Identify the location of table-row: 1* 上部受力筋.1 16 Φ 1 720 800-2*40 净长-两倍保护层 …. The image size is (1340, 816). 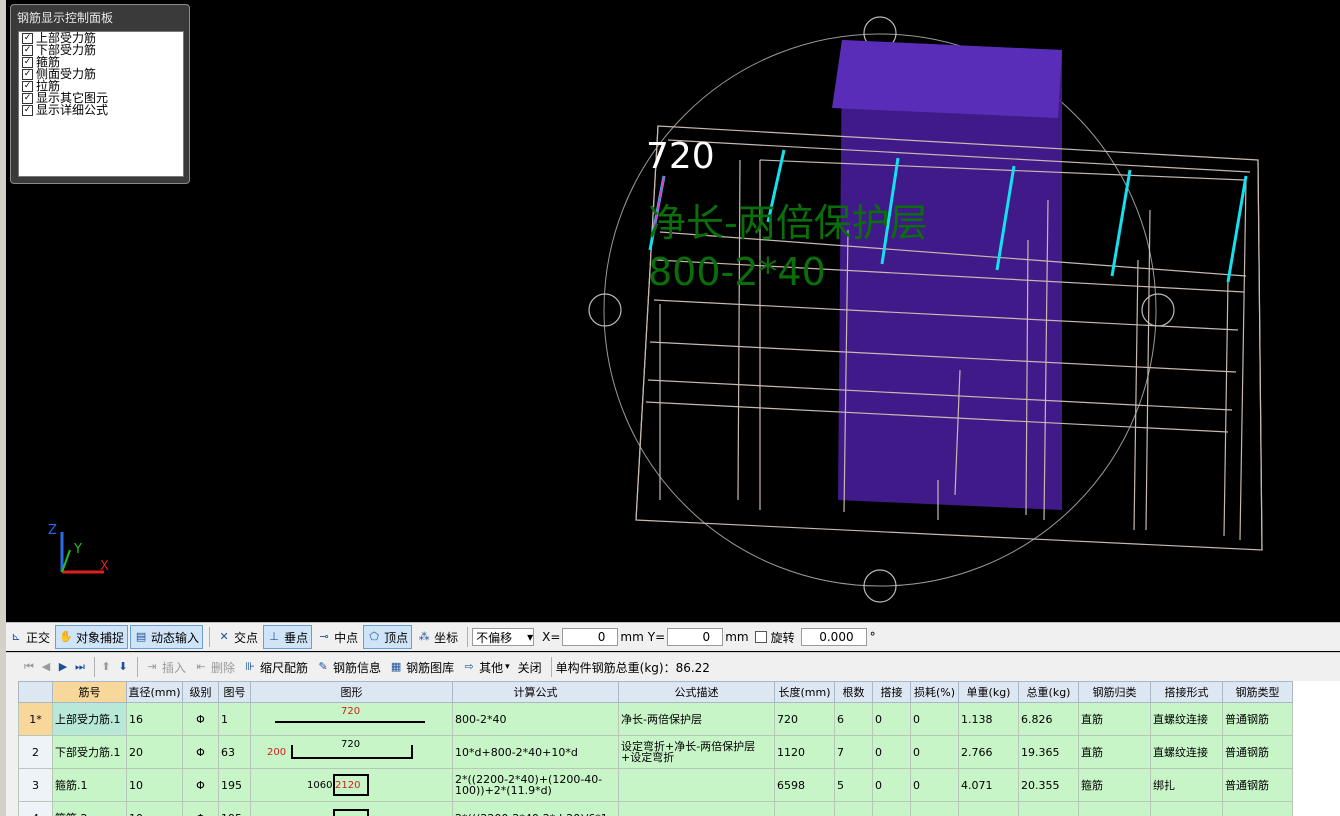
(655, 719).